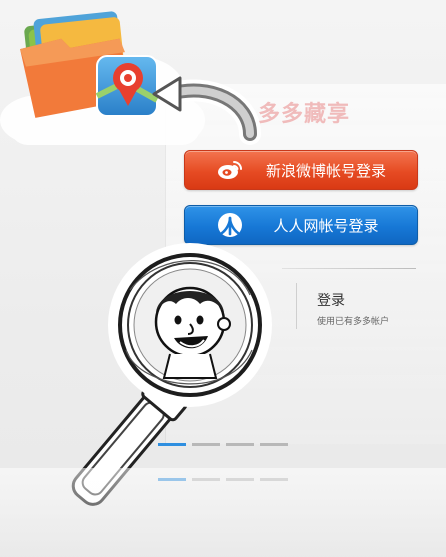  What do you see at coordinates (304, 114) in the screenshot?
I see `brand-title: 多多藏享` at bounding box center [304, 114].